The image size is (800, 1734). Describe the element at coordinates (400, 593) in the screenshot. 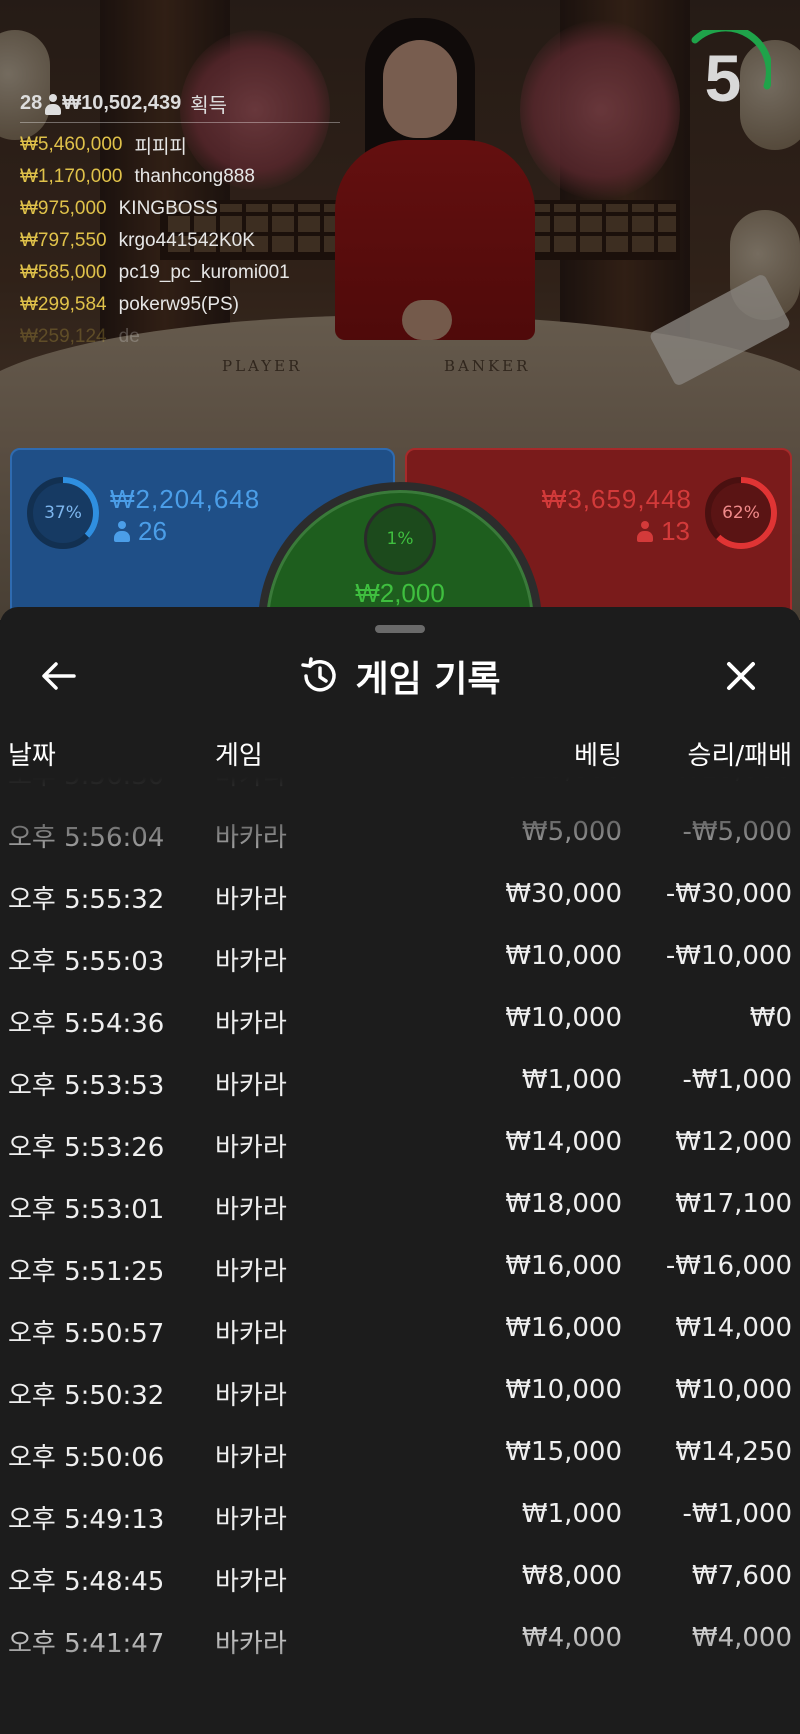

I see `tie-pot: ₩2,000` at that location.